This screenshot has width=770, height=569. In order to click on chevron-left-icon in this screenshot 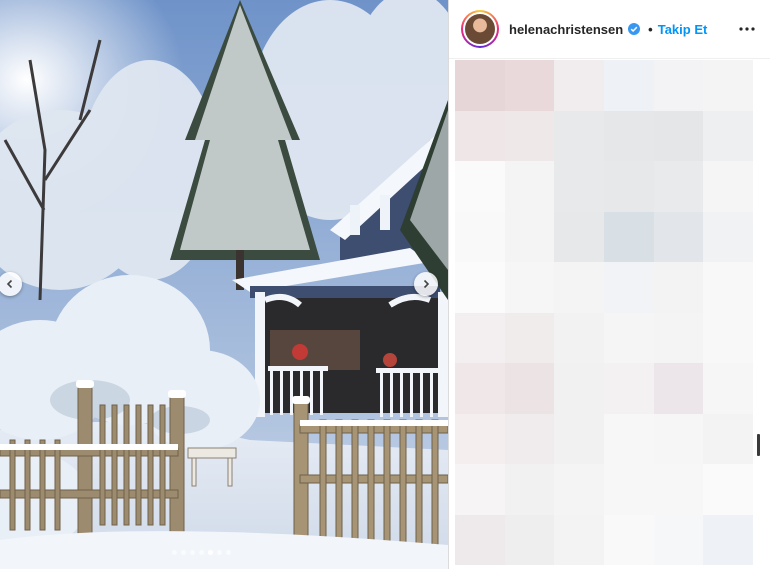, I will do `click(9, 284)`.